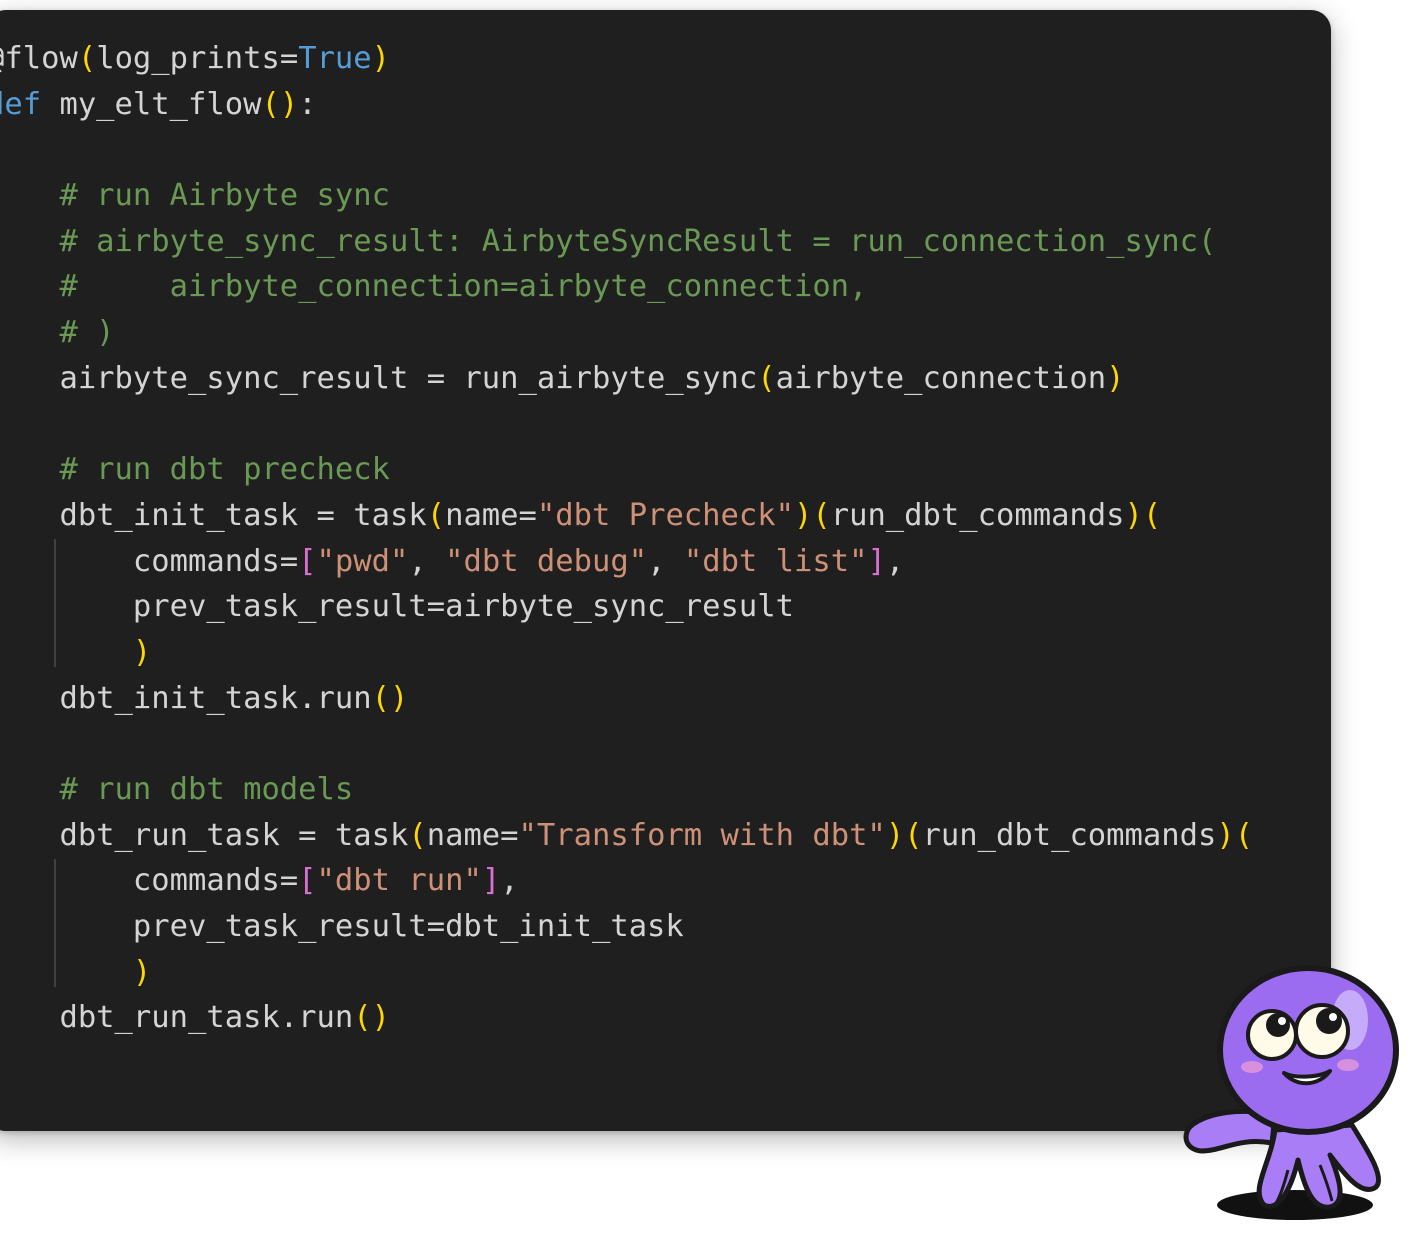 This screenshot has width=1422, height=1257. What do you see at coordinates (546, 561) in the screenshot?
I see `code-token: "dbt debug"` at bounding box center [546, 561].